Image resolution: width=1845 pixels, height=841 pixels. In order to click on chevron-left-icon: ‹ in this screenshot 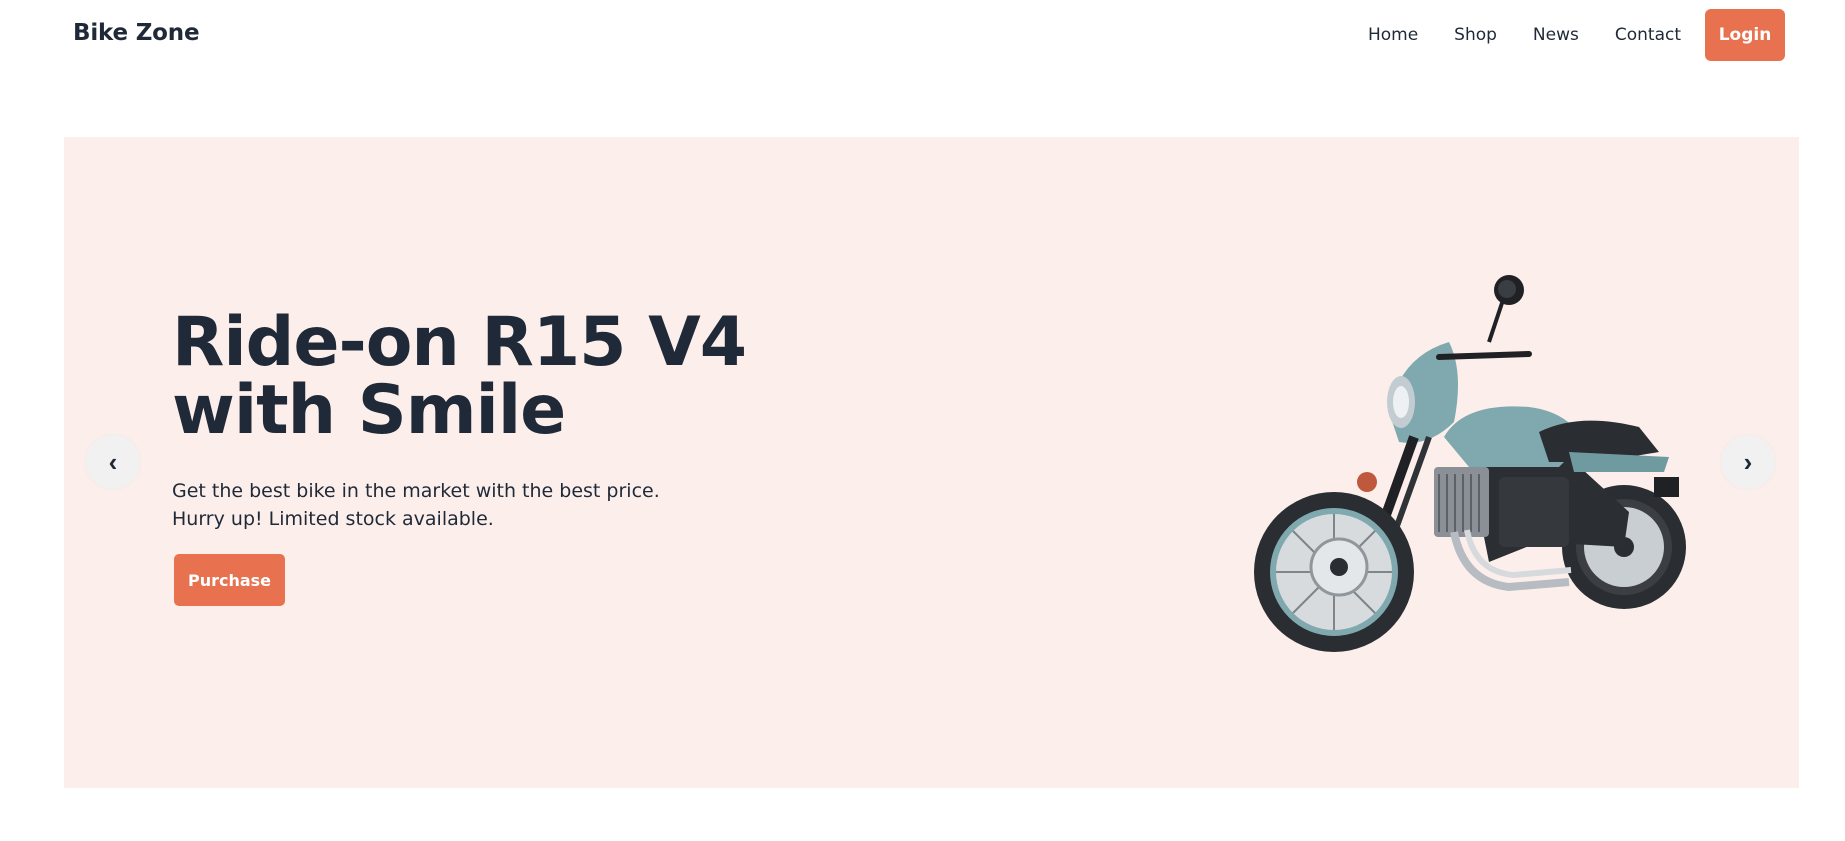, I will do `click(113, 462)`.